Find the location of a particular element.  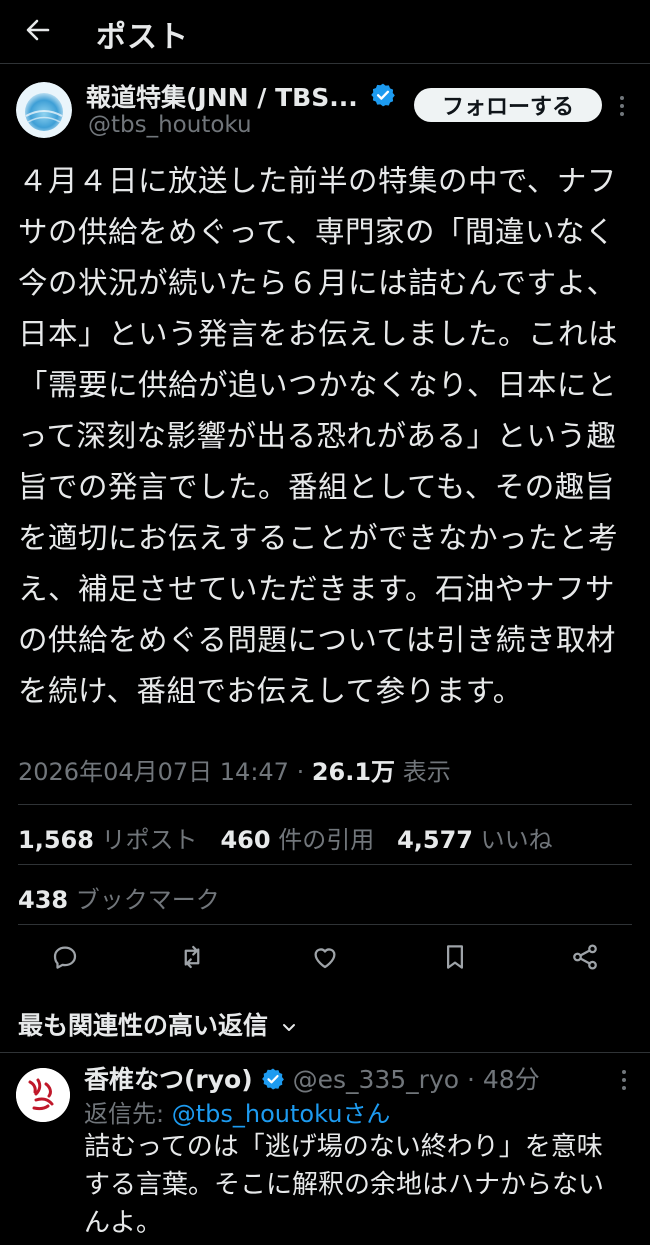

top-bar: ポスト is located at coordinates (325, 32).